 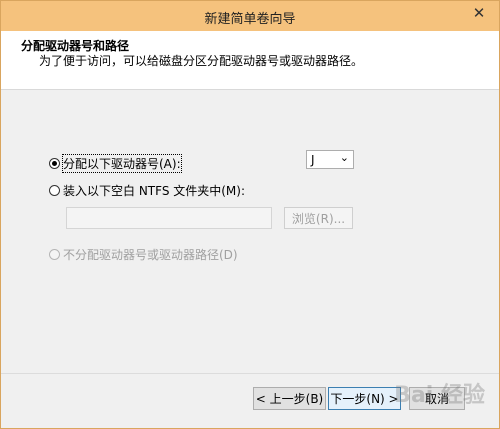 I want to click on no-assign-radio, so click(x=54, y=254).